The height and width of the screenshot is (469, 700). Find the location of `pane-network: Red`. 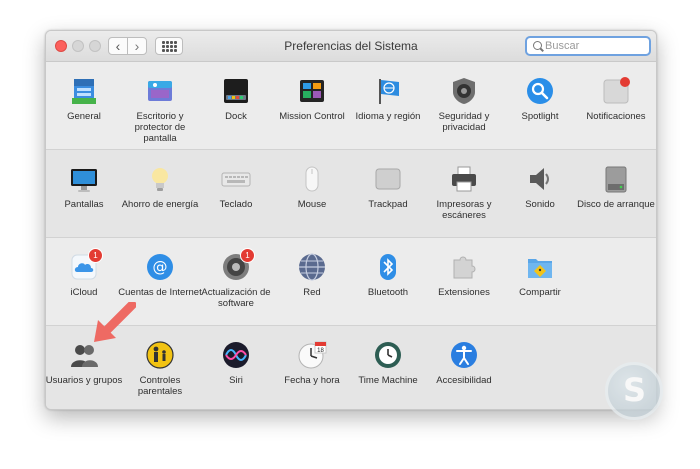

pane-network: Red is located at coordinates (312, 281).